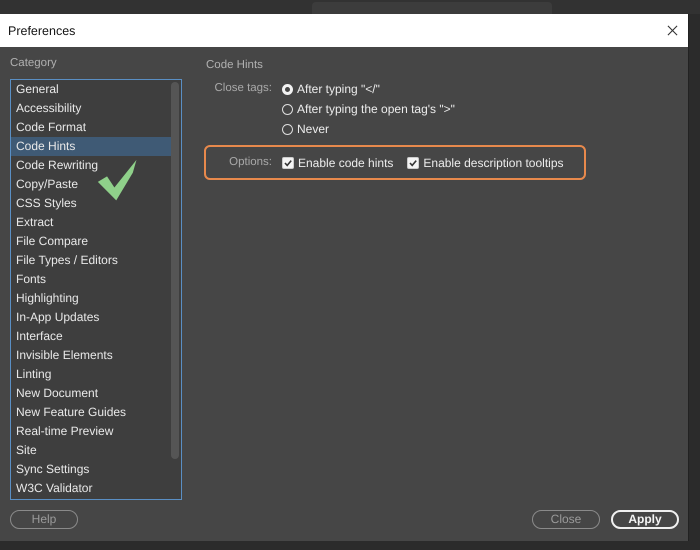 The width and height of the screenshot is (700, 550). I want to click on category-item: Fonts, so click(91, 279).